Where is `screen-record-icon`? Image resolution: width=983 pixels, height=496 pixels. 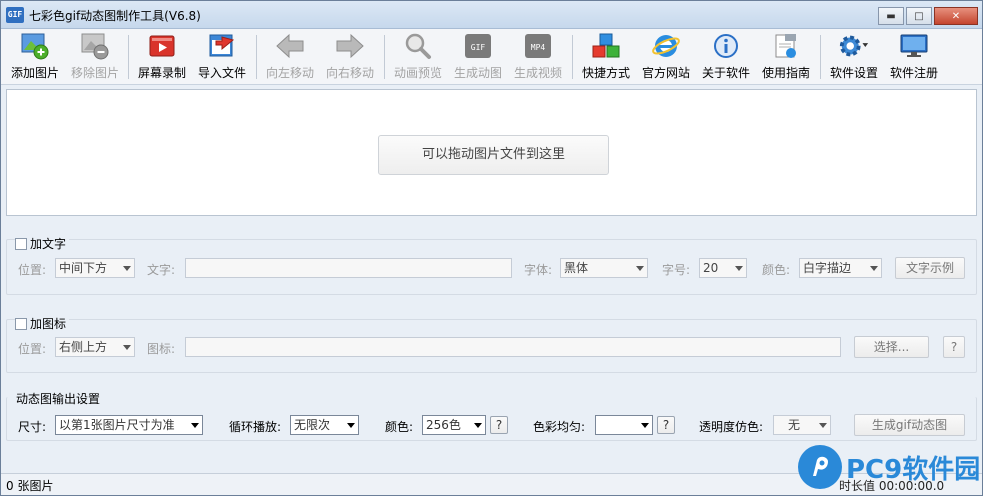 screen-record-icon is located at coordinates (162, 46).